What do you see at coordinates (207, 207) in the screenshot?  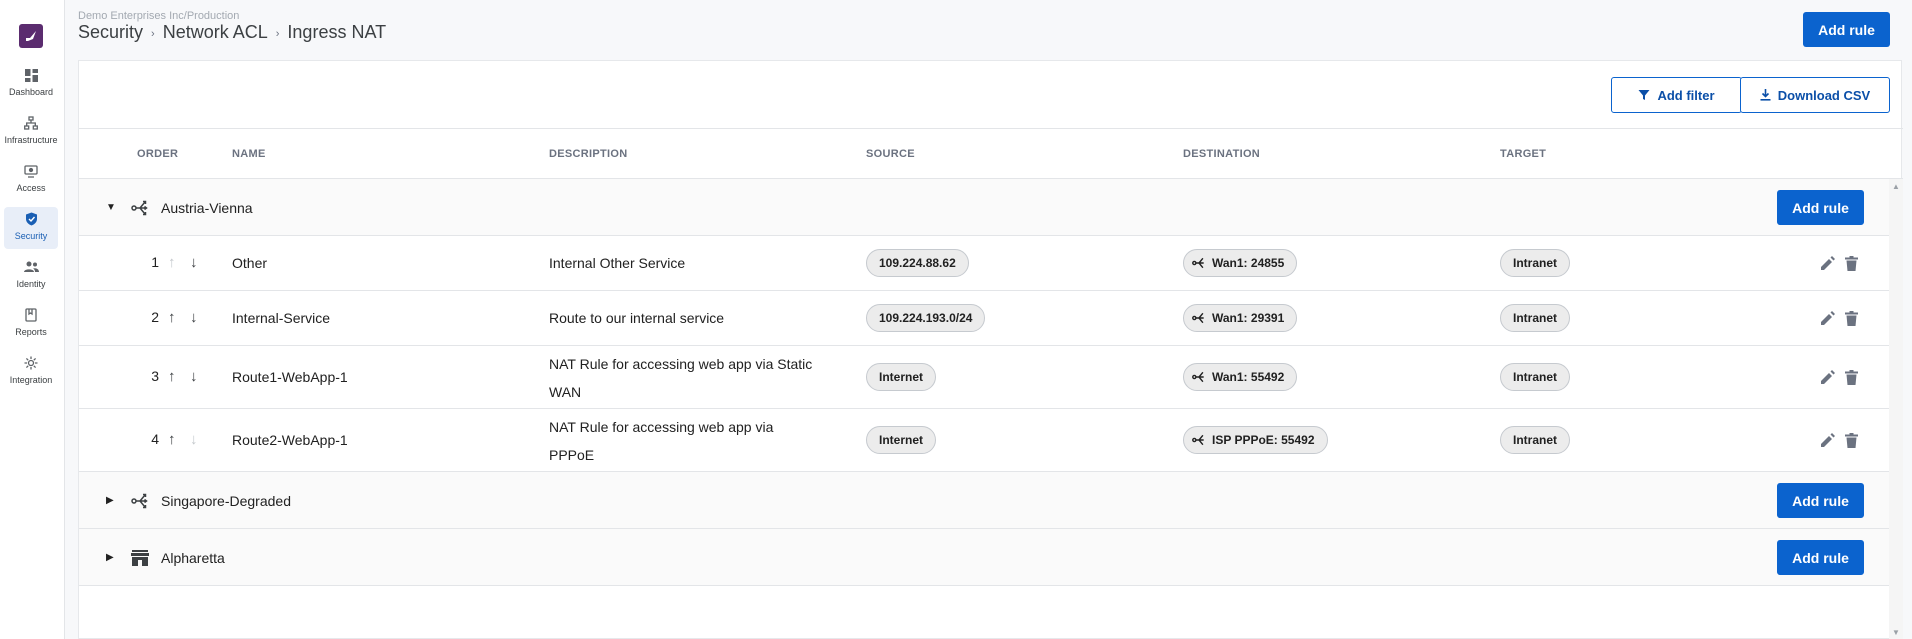 I see `group-name: Austria-Vienna` at bounding box center [207, 207].